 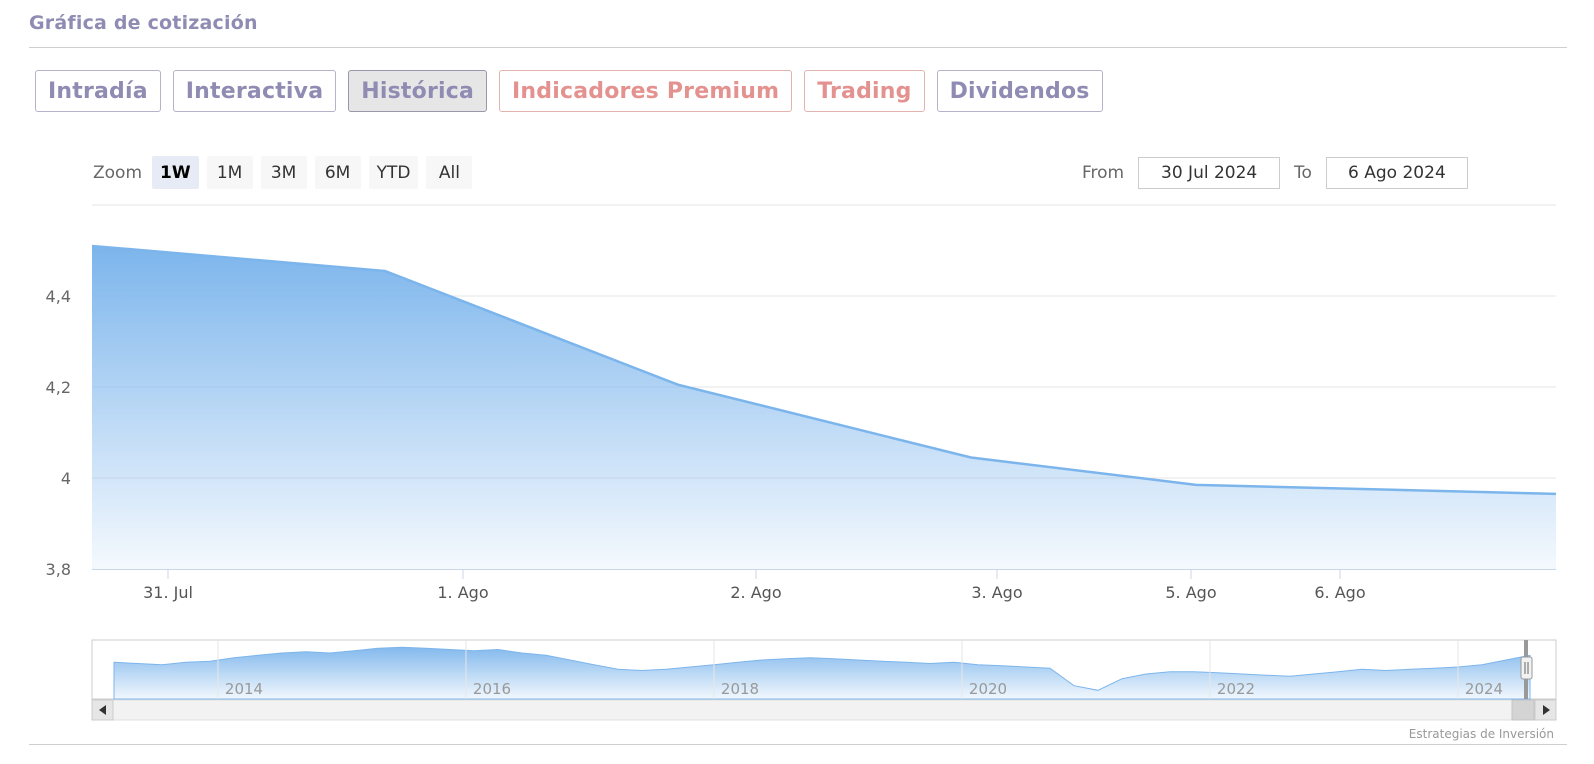 What do you see at coordinates (58, 569) in the screenshot?
I see `y-tick-label: 3,8` at bounding box center [58, 569].